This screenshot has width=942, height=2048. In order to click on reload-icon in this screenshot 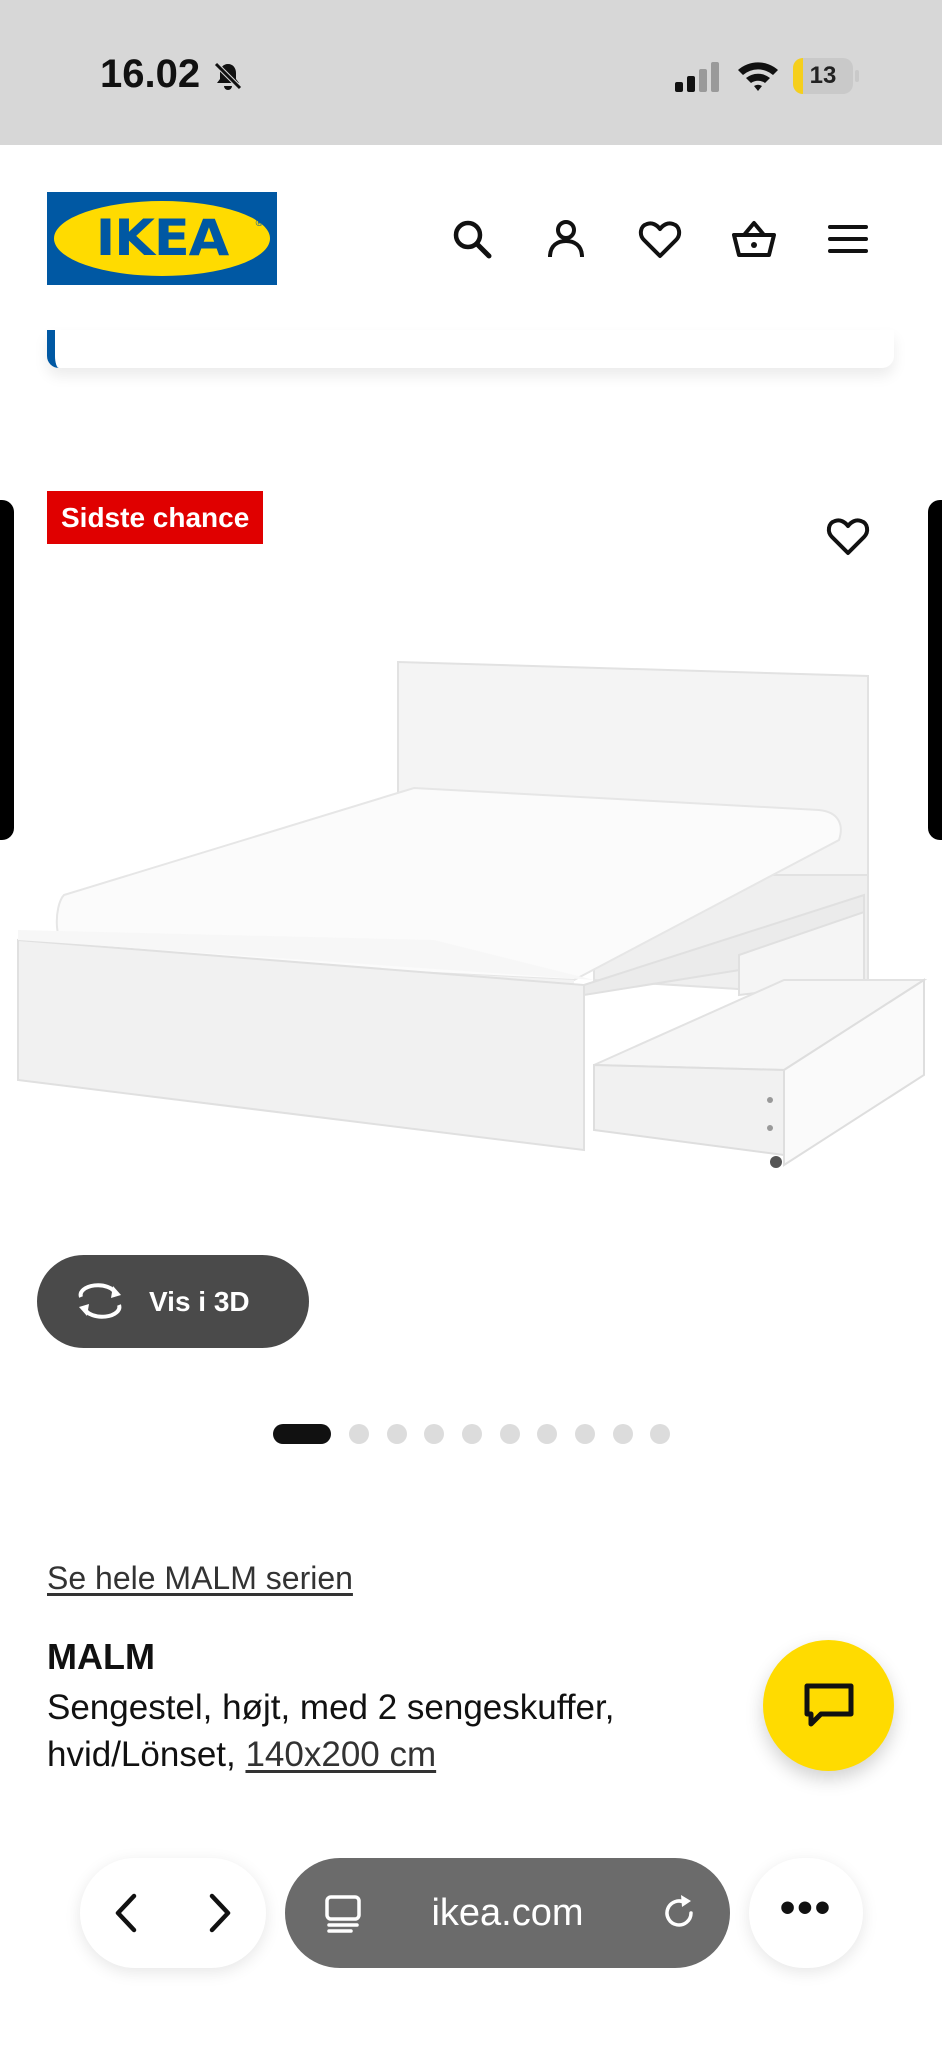, I will do `click(679, 1913)`.